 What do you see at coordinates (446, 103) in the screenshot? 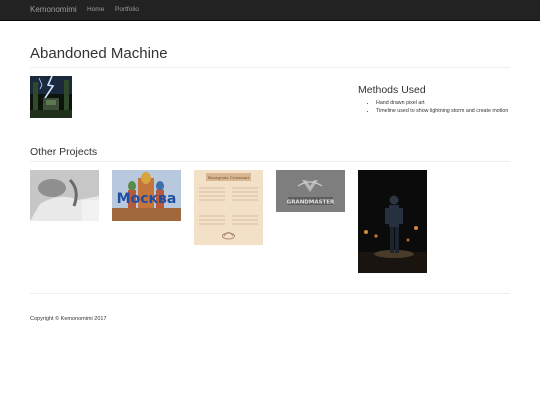
I see `methods-list-item: Hand drawn pixel art` at bounding box center [446, 103].